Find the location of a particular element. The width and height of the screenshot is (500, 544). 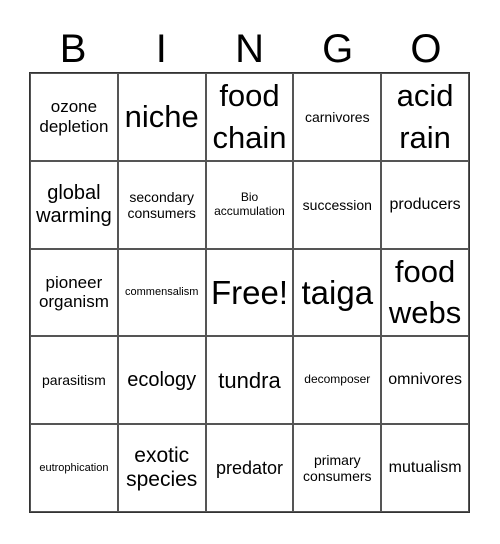

bingo-cell: carnivores is located at coordinates (337, 117).